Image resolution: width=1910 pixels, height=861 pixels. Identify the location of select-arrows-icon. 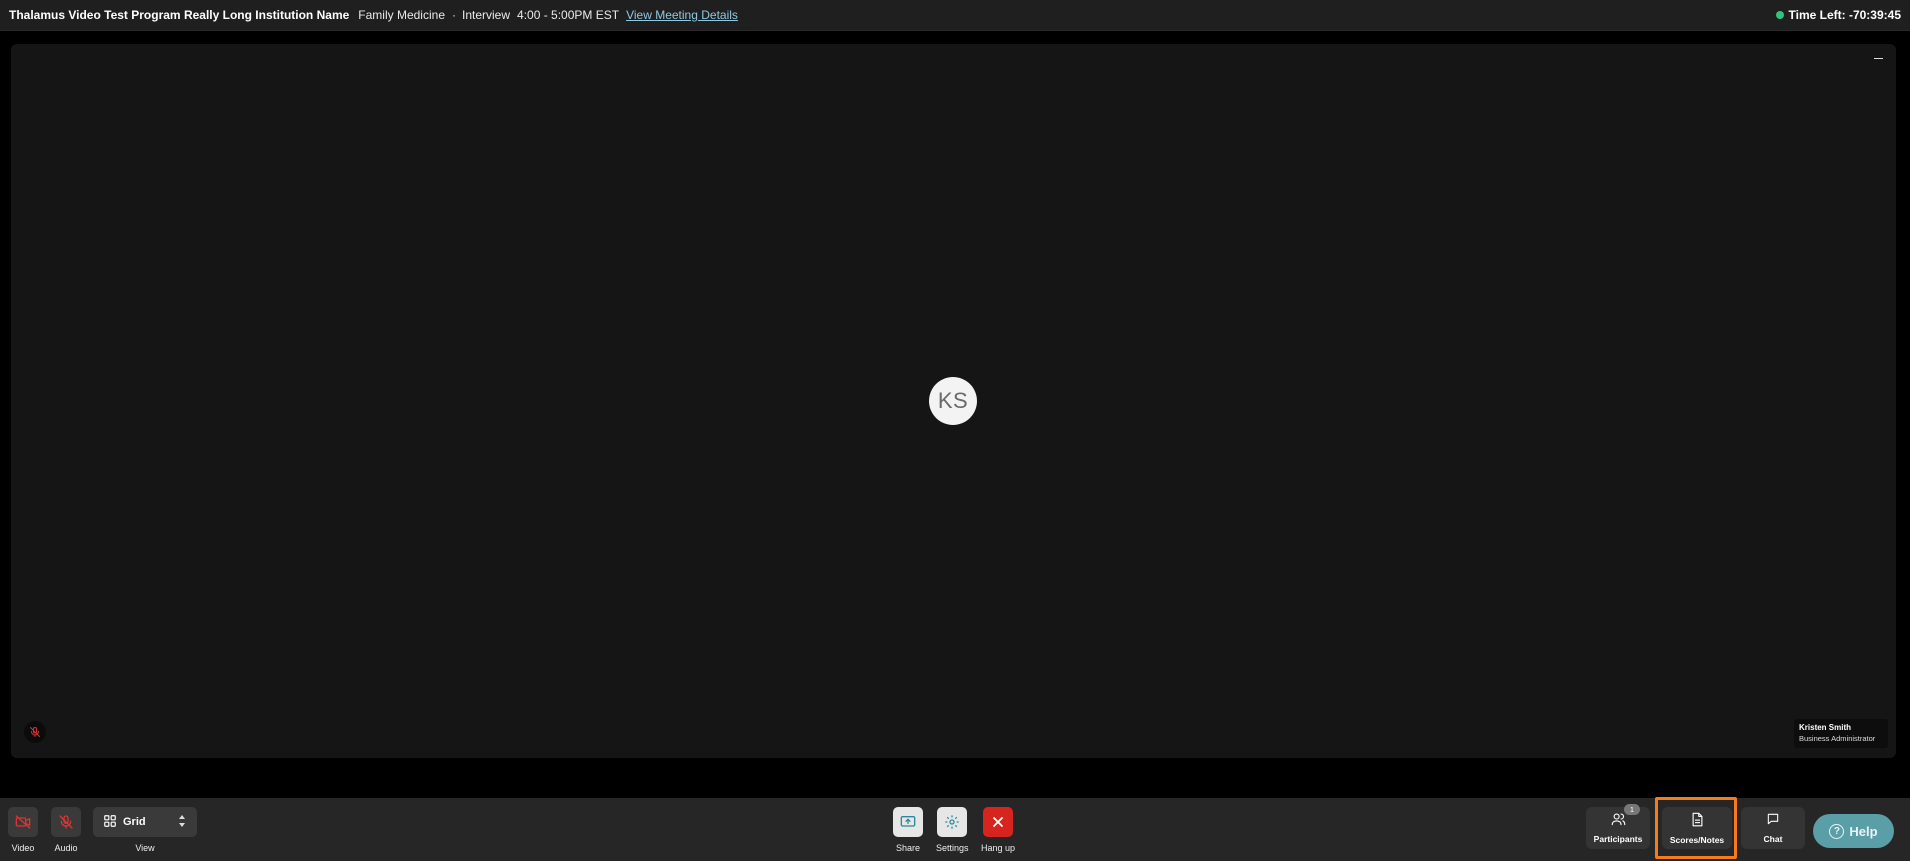
(182, 822).